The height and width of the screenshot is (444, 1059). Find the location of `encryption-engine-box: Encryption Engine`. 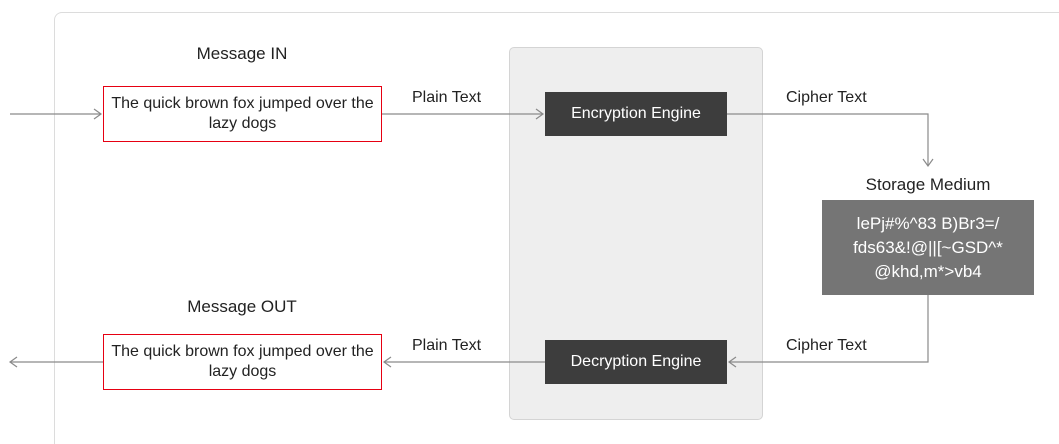

encryption-engine-box: Encryption Engine is located at coordinates (636, 114).